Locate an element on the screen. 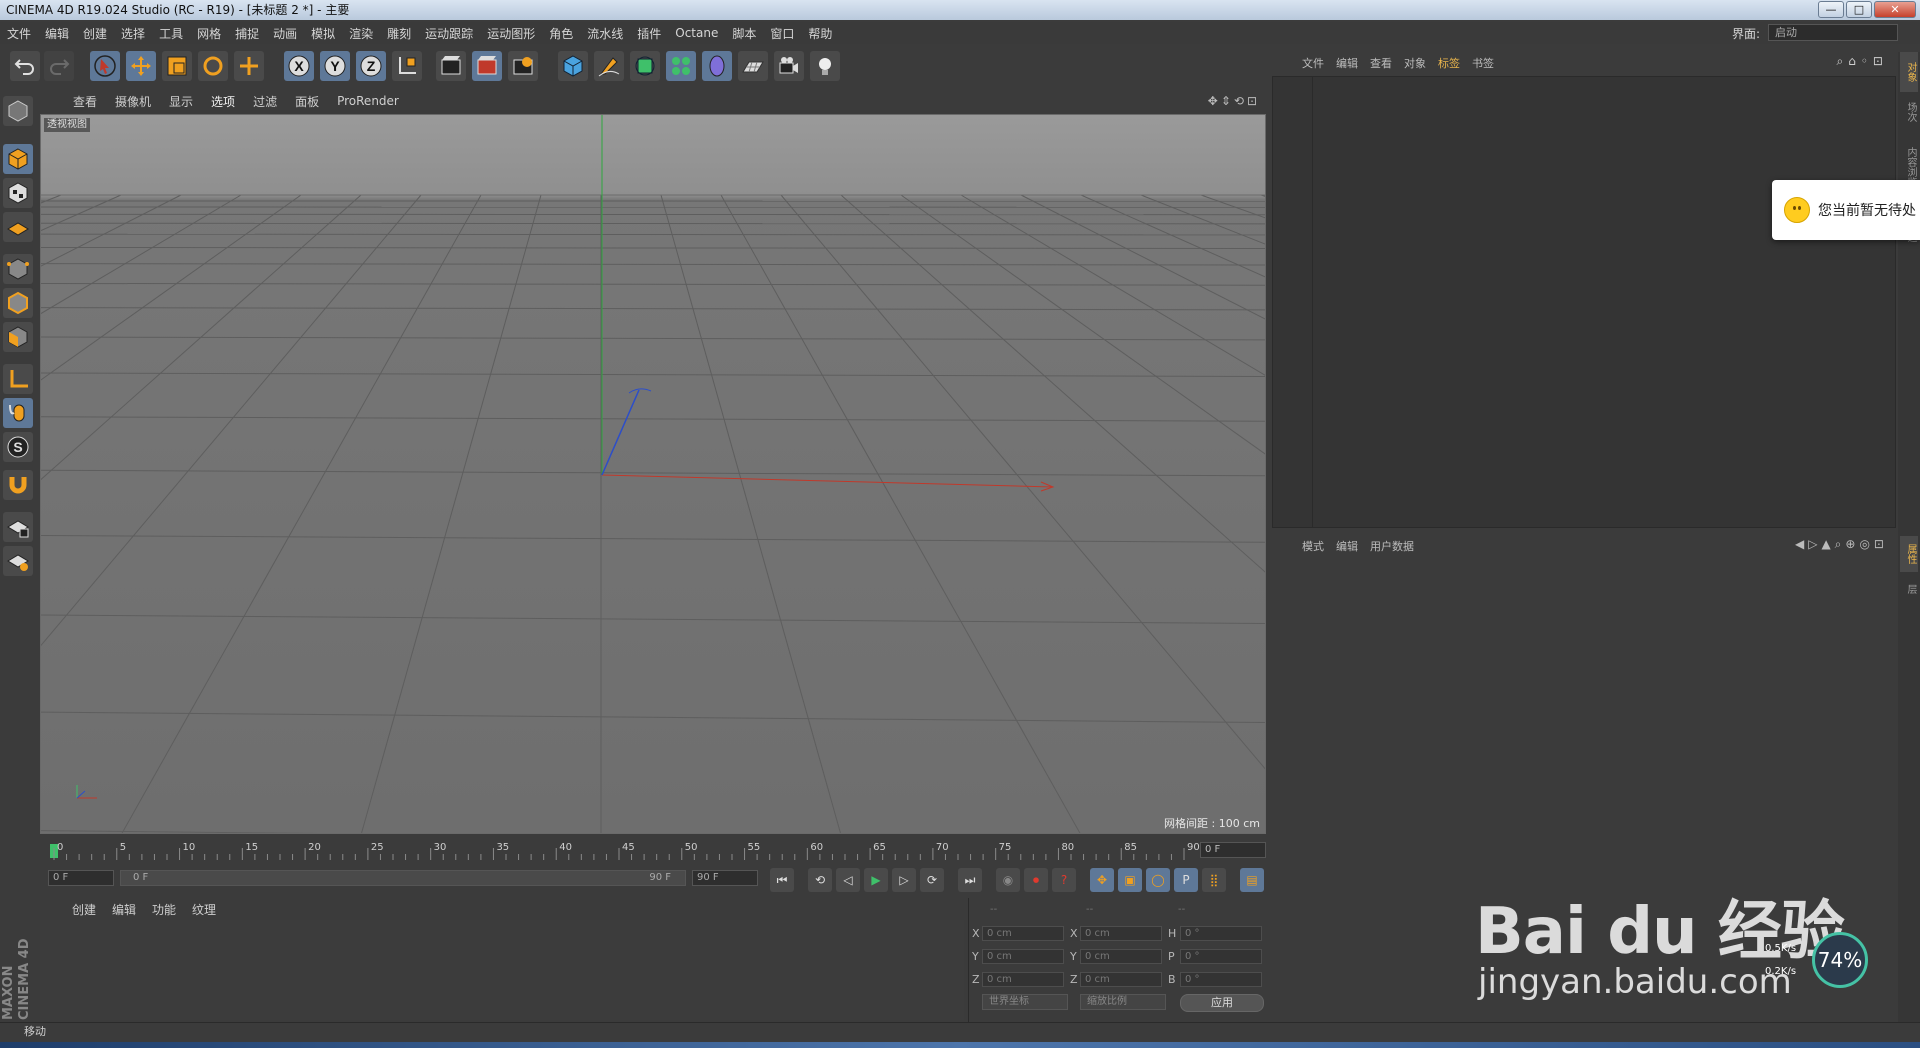 The image size is (1920, 1048). axis-mode-icon is located at coordinates (18, 379).